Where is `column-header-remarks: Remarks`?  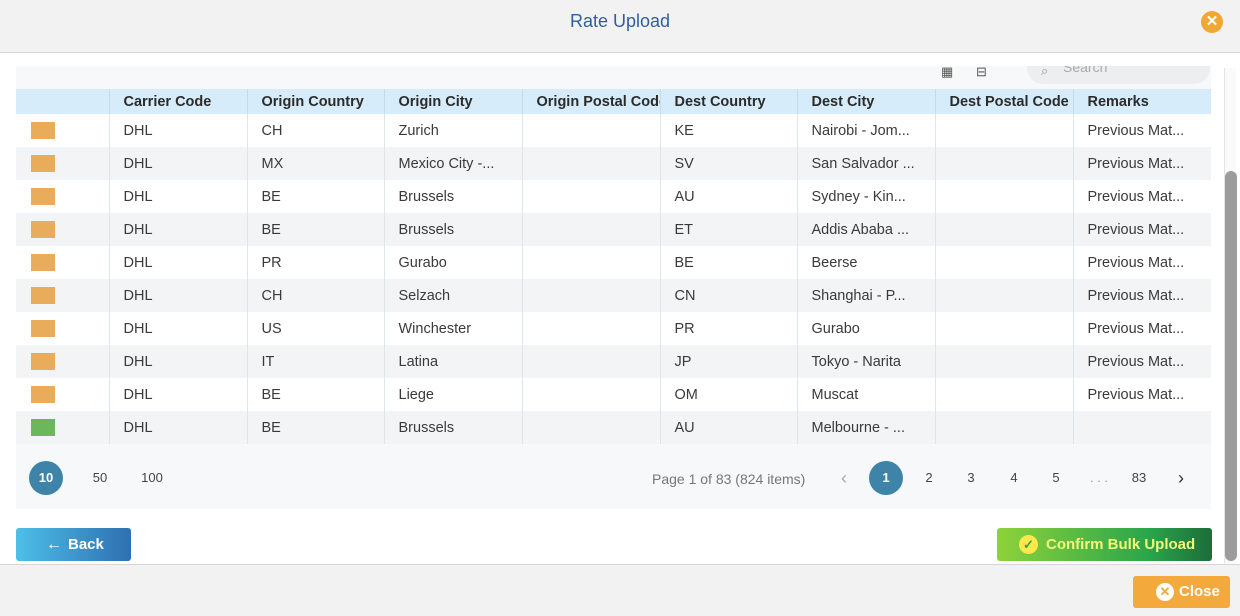 column-header-remarks: Remarks is located at coordinates (1142, 101).